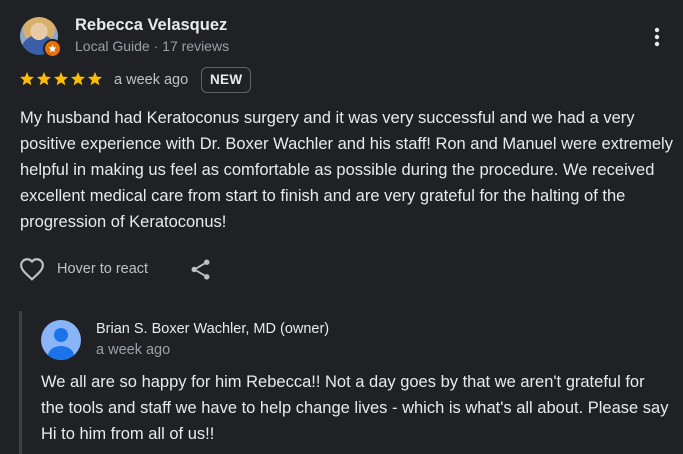 The image size is (683, 454). I want to click on react-button: Hover to react, so click(83, 269).